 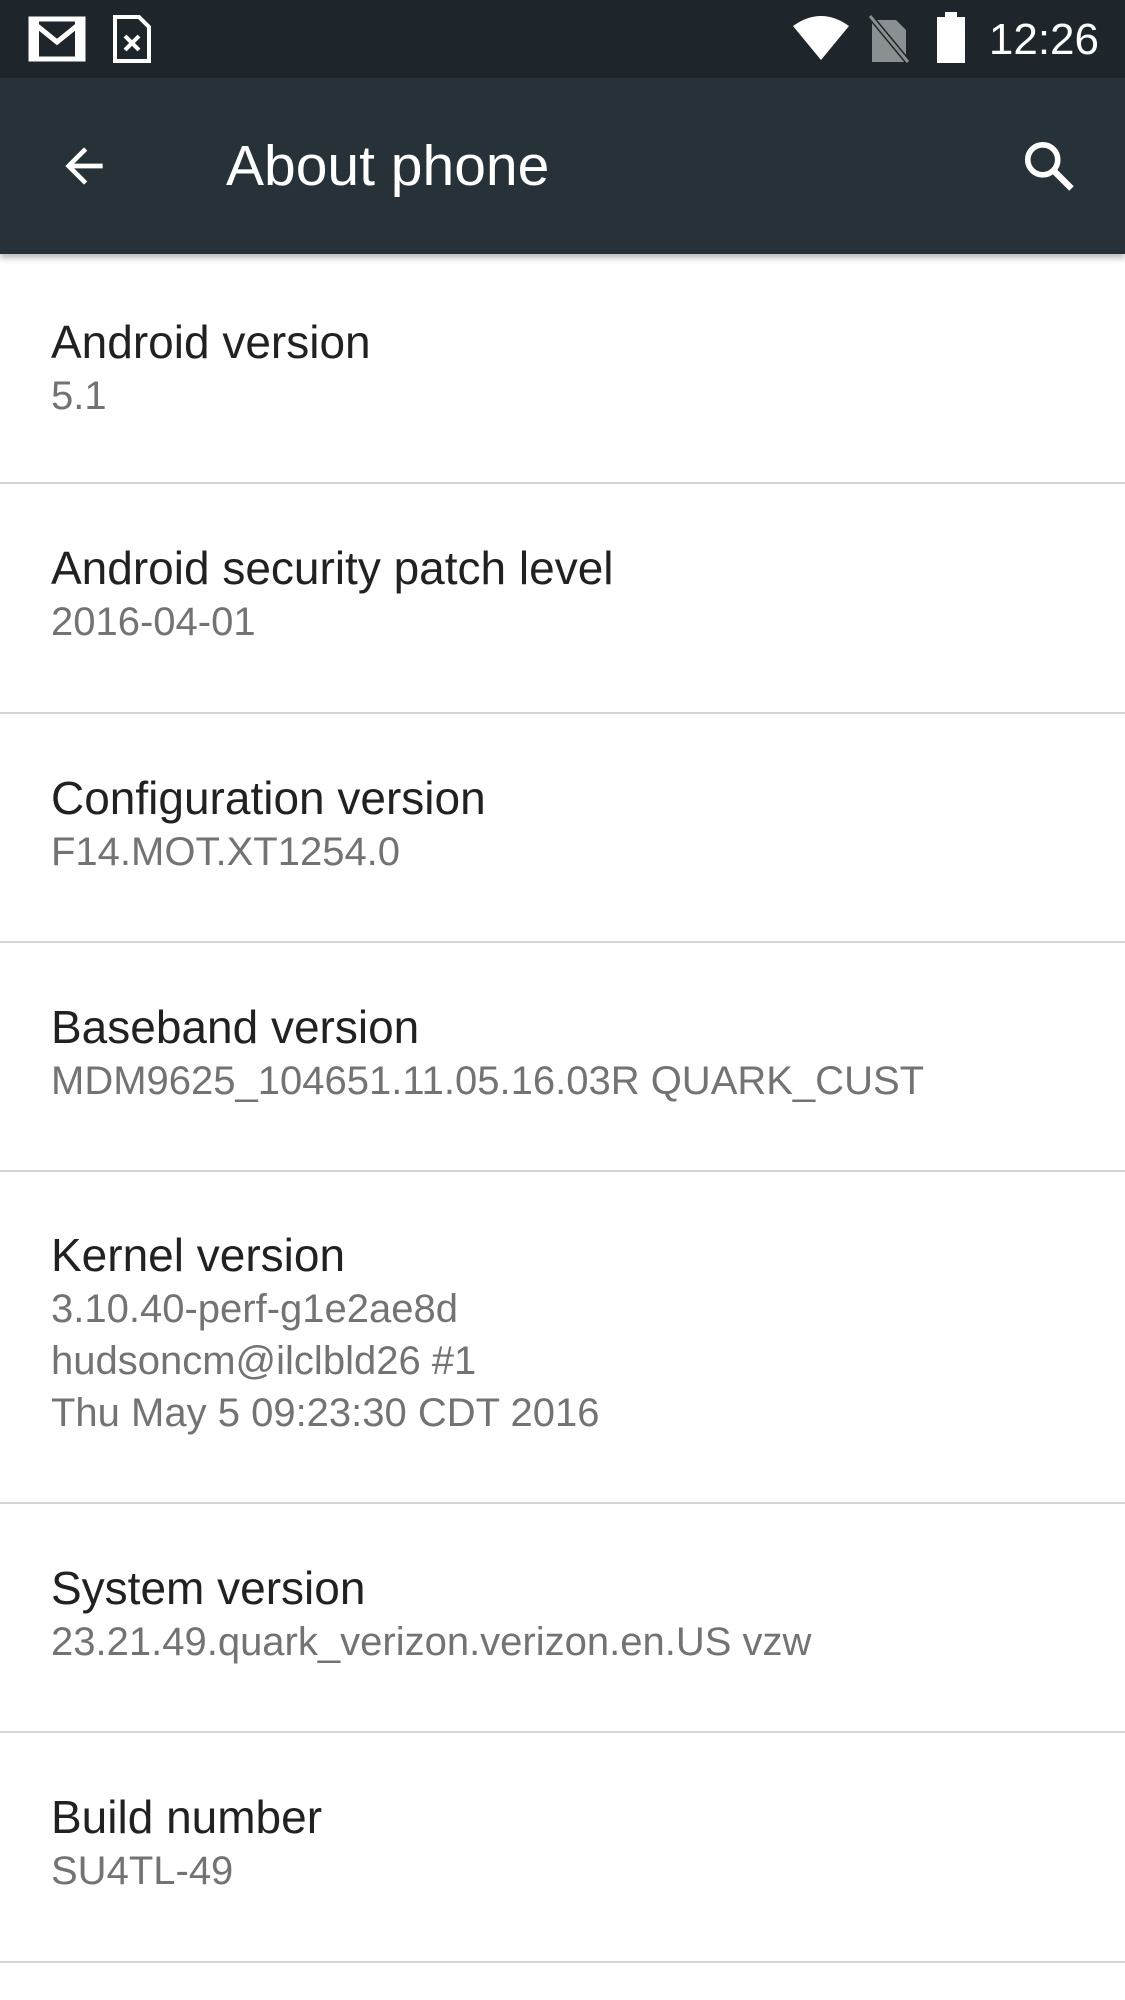 What do you see at coordinates (187, 1817) in the screenshot?
I see `item-title: Build number` at bounding box center [187, 1817].